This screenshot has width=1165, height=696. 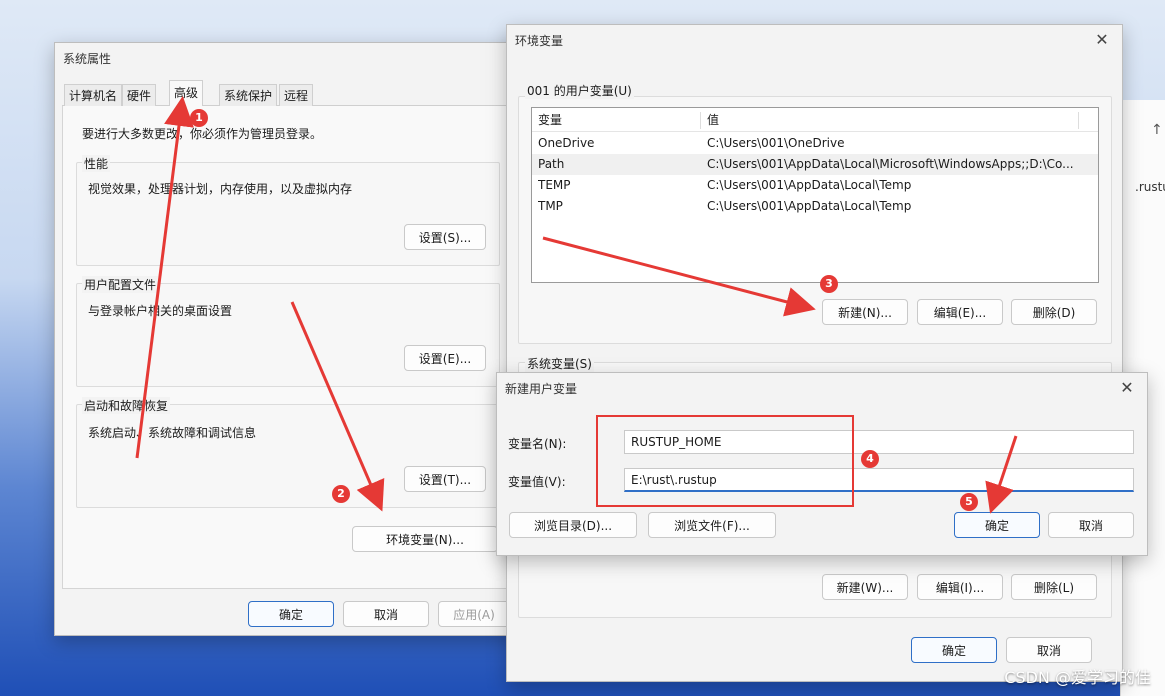 What do you see at coordinates (829, 284) in the screenshot?
I see `annotation-badge: 3` at bounding box center [829, 284].